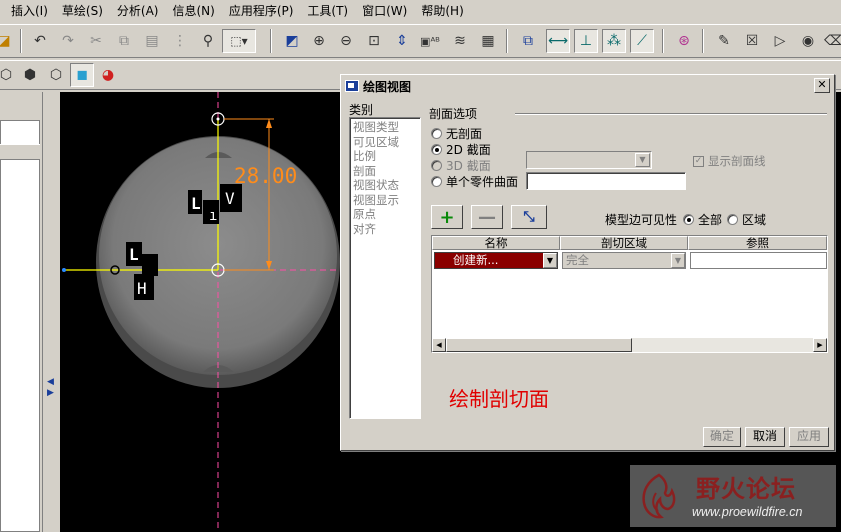  What do you see at coordinates (710, 220) in the screenshot?
I see `visibility-all-label: 全部` at bounding box center [710, 220].